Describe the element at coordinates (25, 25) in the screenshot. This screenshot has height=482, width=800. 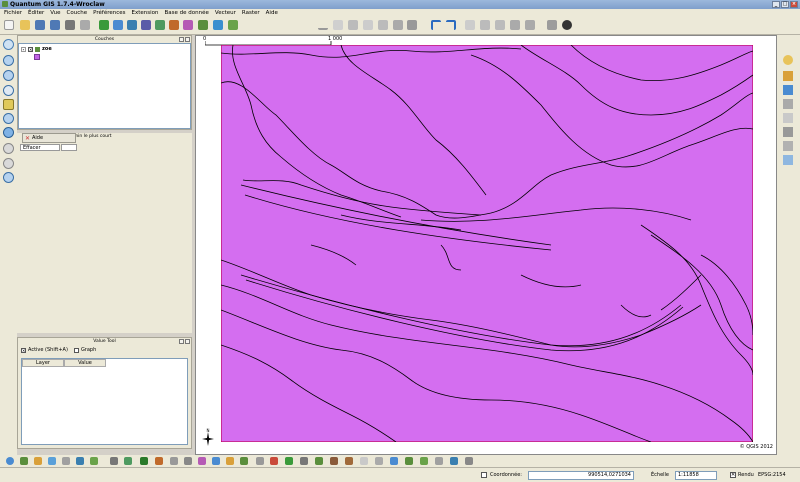
I see `open-project-icon` at that location.